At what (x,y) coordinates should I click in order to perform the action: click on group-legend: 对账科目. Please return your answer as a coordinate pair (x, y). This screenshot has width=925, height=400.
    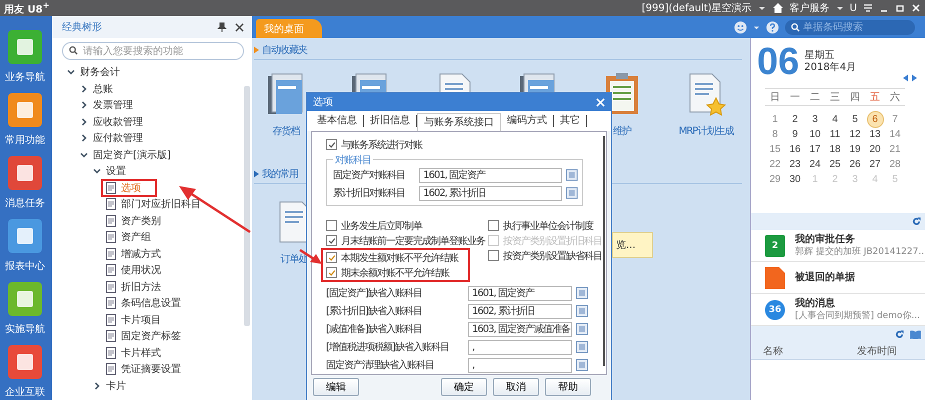
    Looking at the image, I should click on (353, 160).